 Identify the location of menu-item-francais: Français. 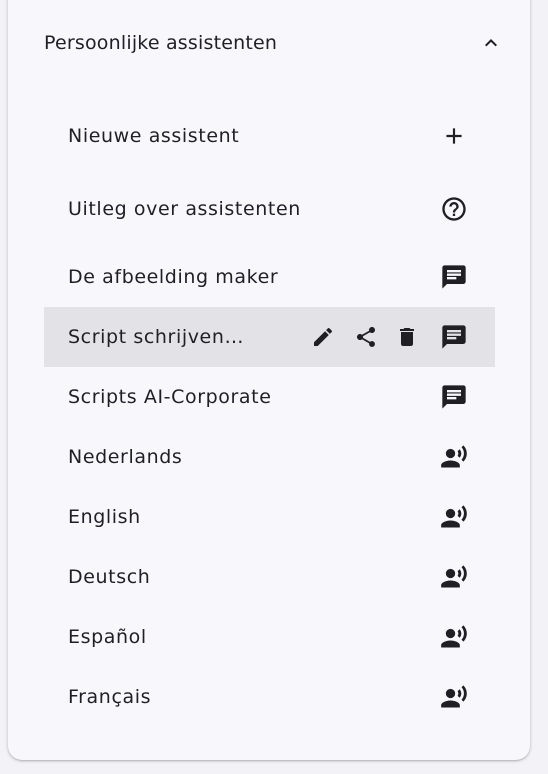
(269, 697).